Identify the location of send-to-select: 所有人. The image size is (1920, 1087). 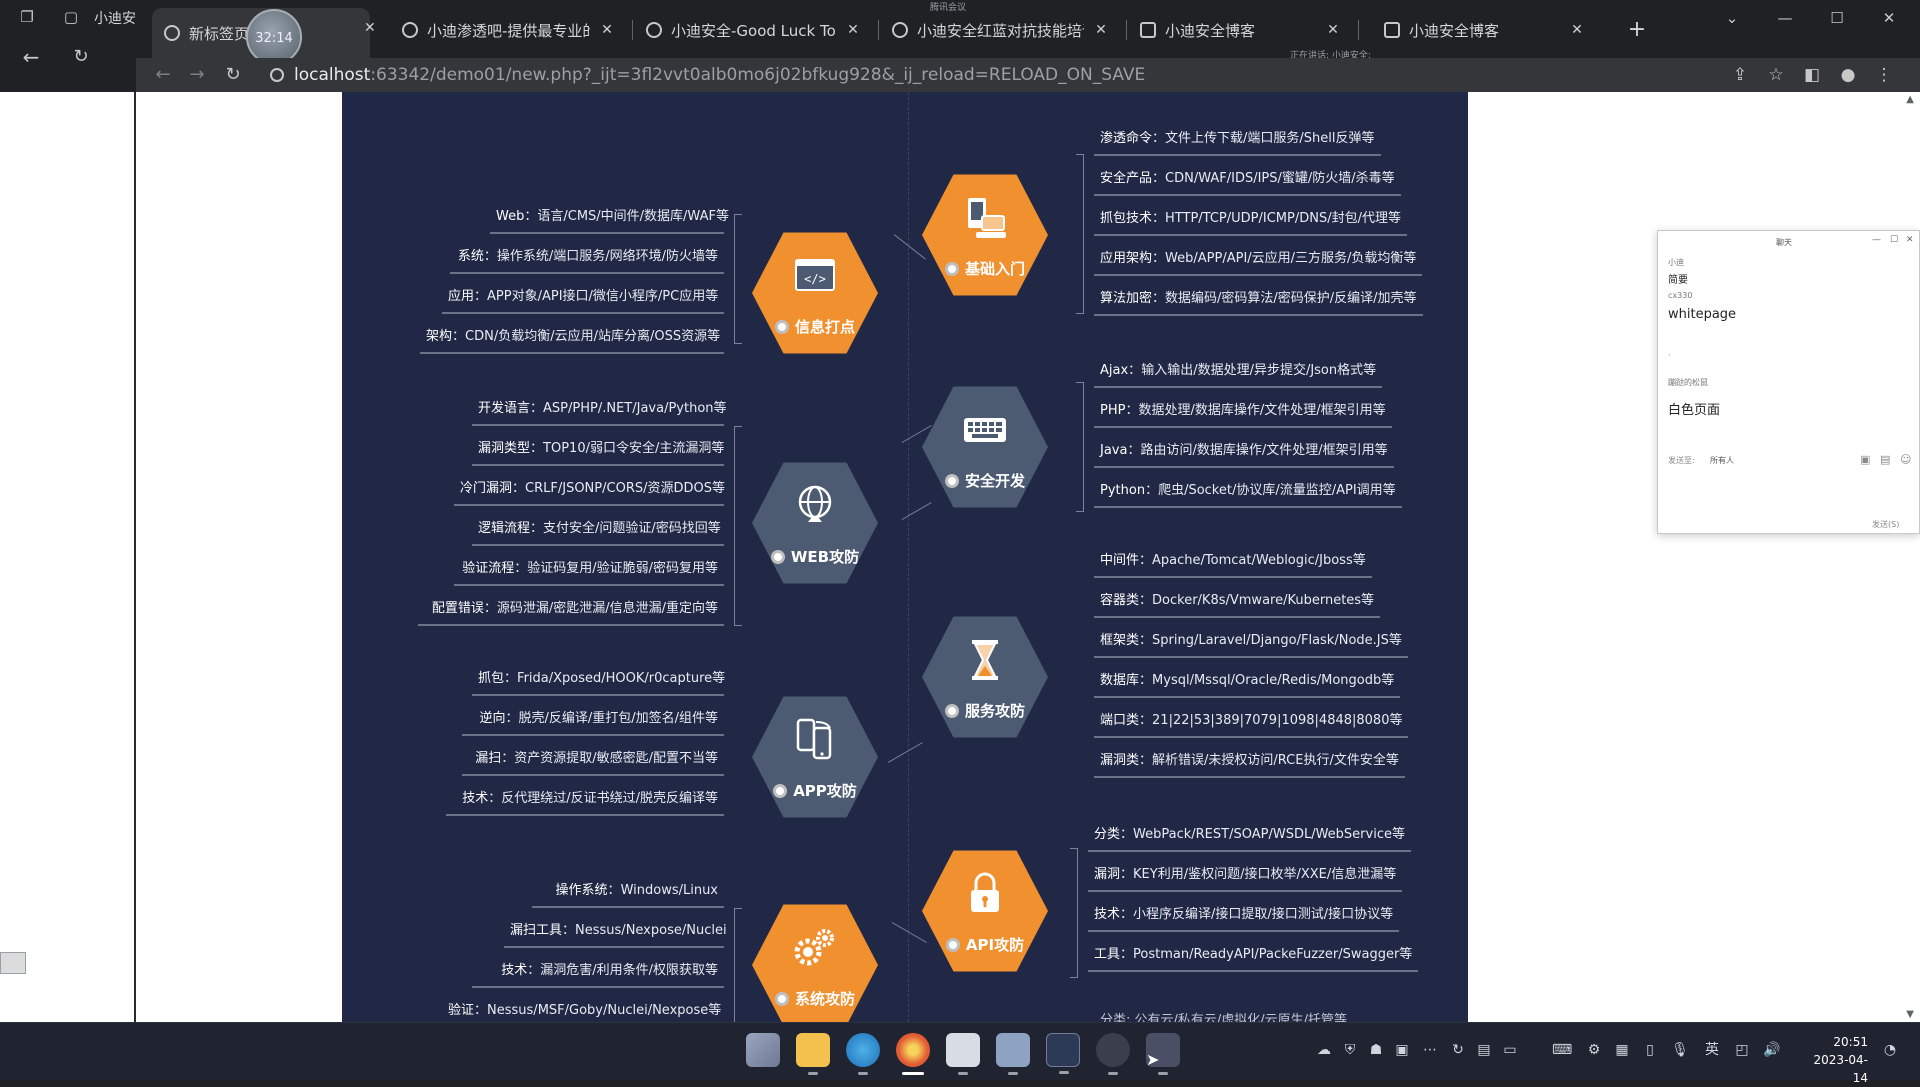
(1722, 460).